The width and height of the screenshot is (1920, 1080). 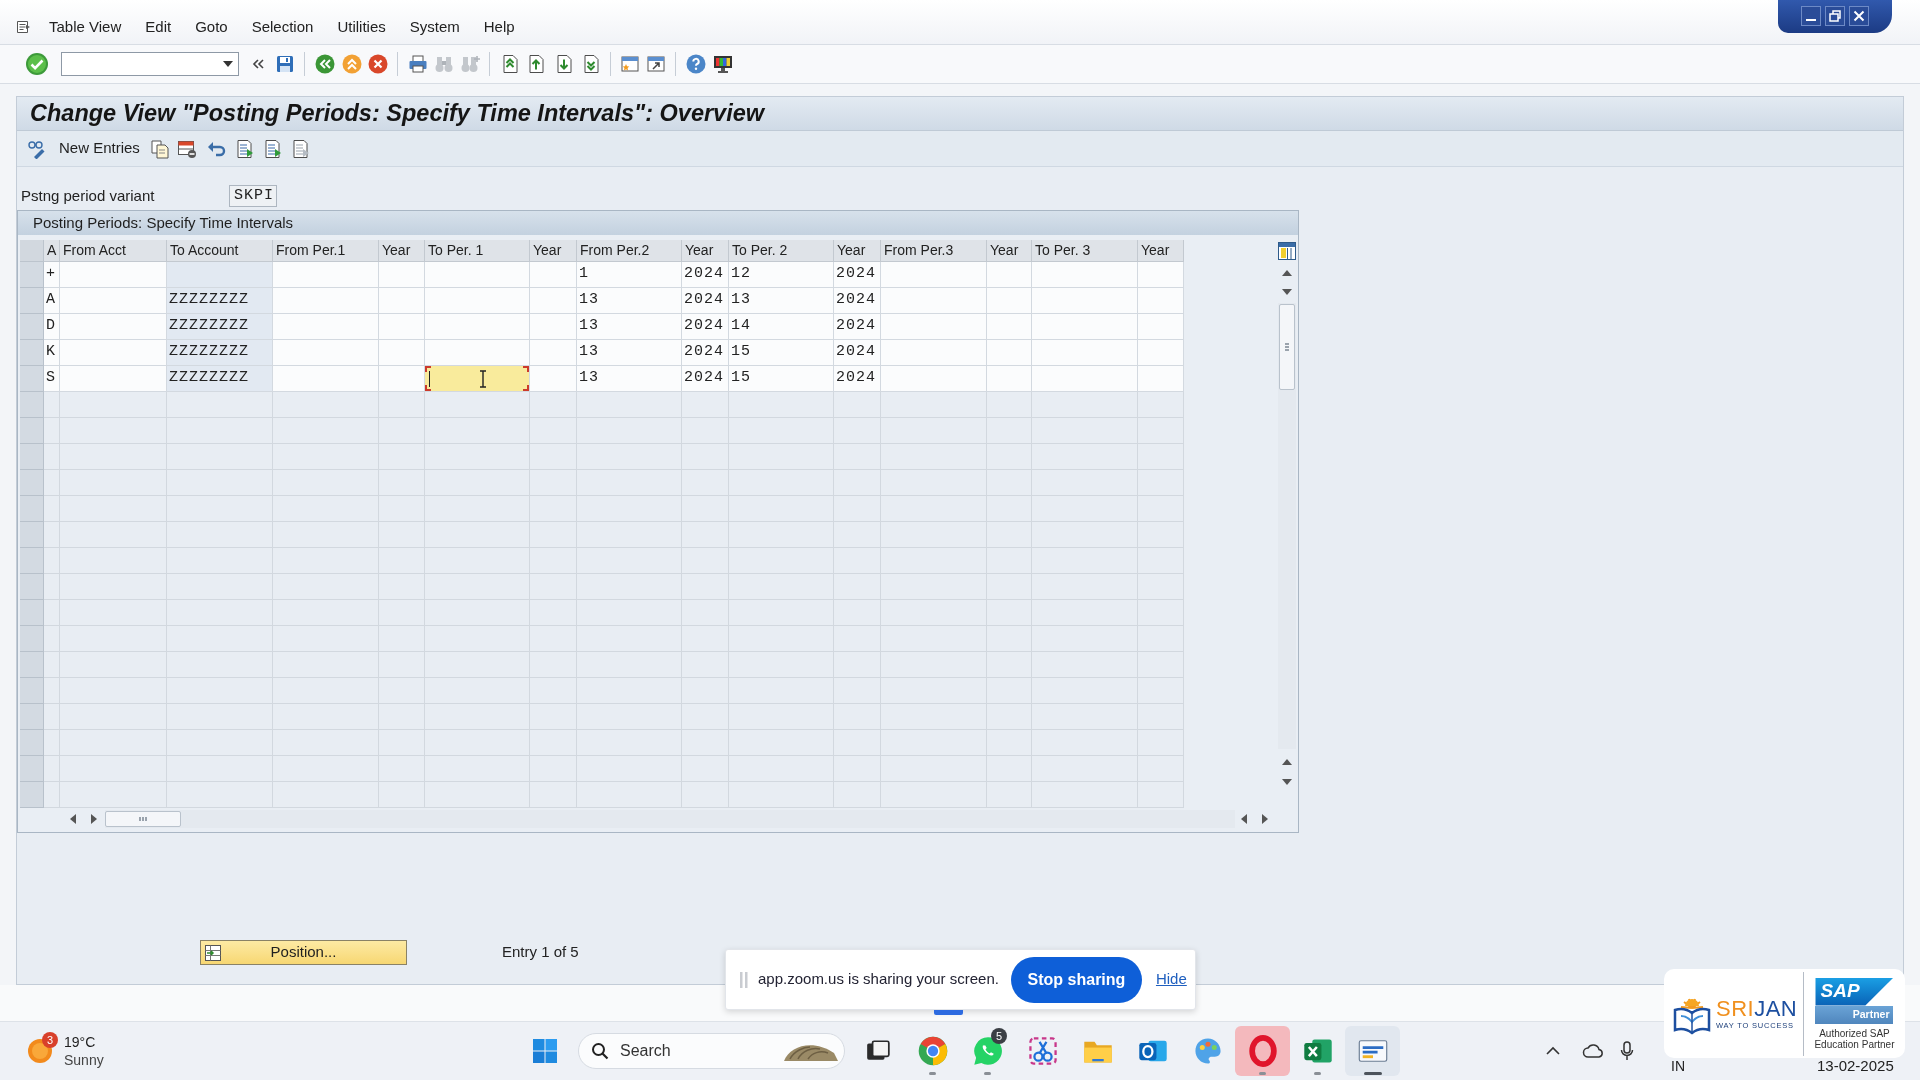 What do you see at coordinates (37, 148) in the screenshot?
I see `glasses-pencil-icon` at bounding box center [37, 148].